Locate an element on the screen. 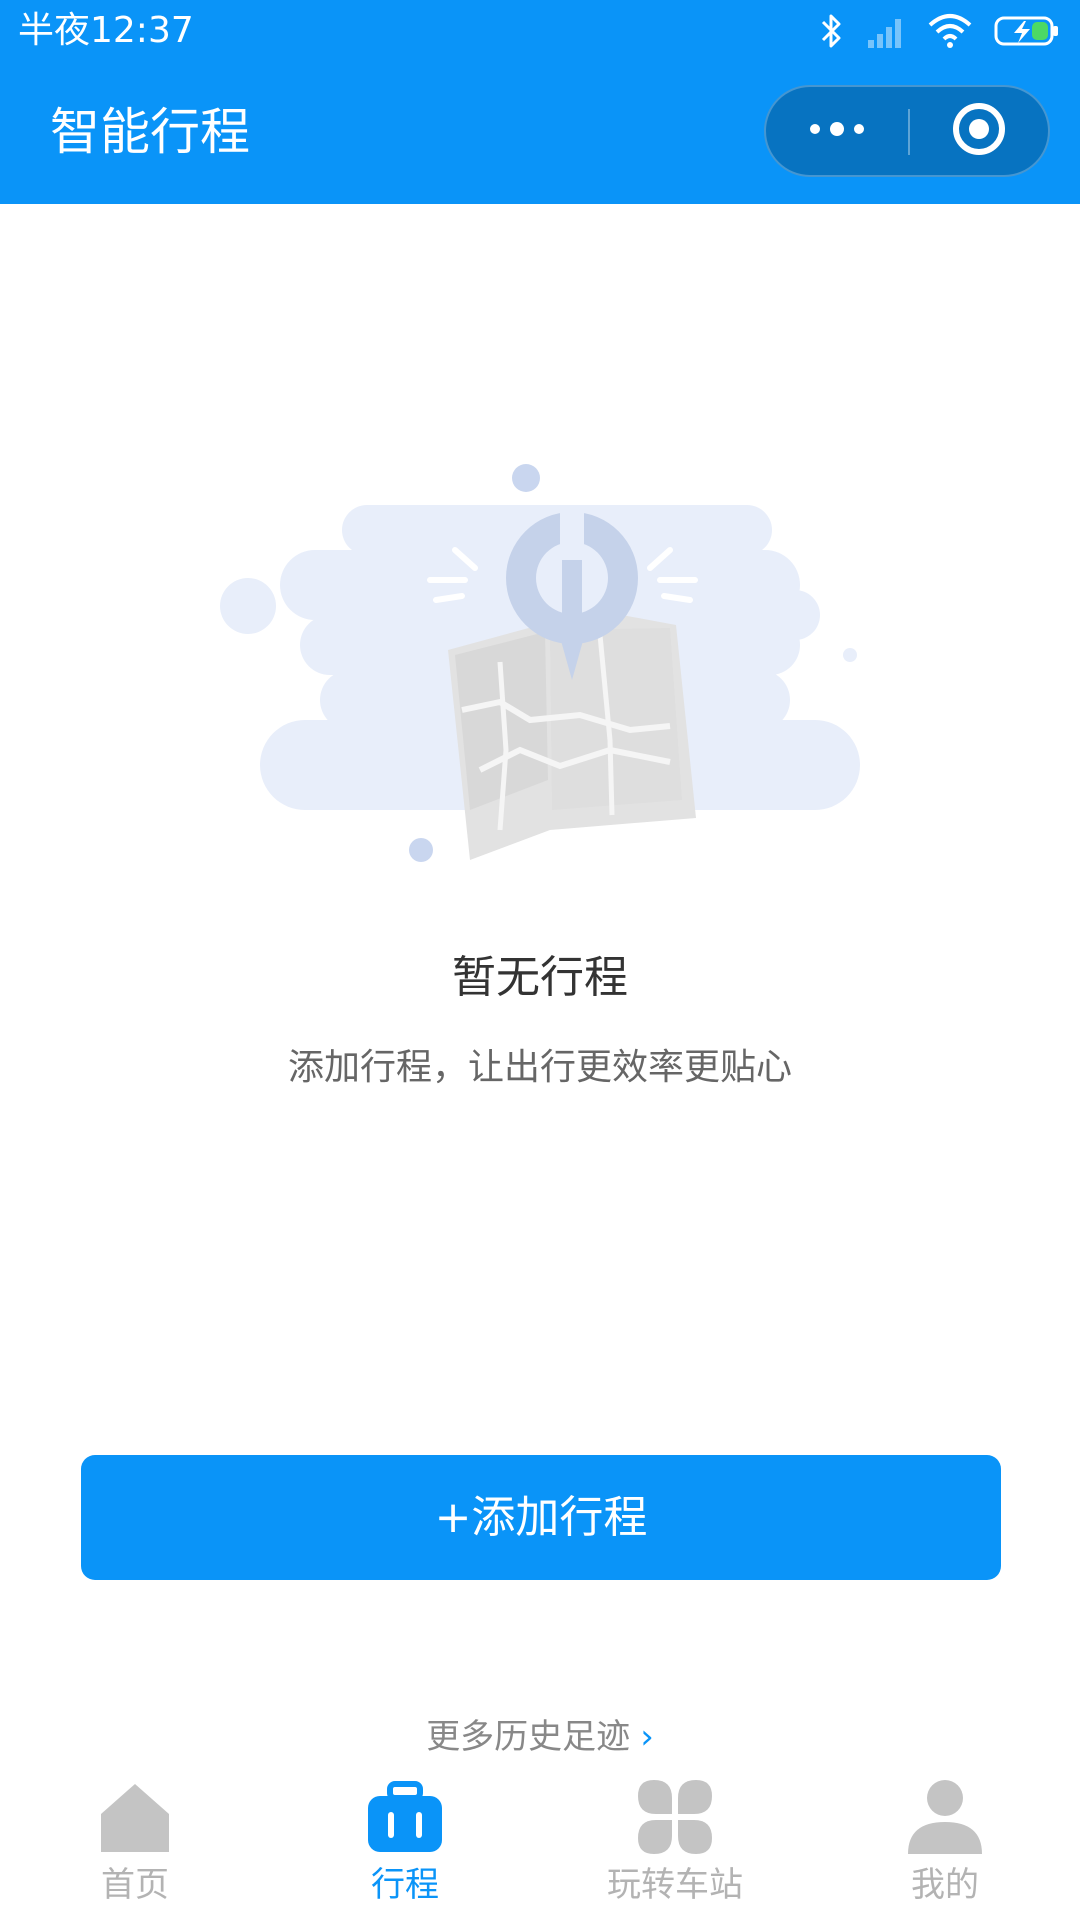  wifi-icon is located at coordinates (950, 31).